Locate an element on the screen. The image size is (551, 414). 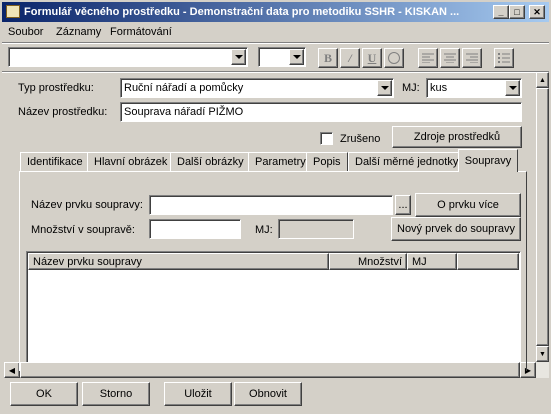
tab-hlavni-obrazek: Hlavní obrázek is located at coordinates (131, 161).